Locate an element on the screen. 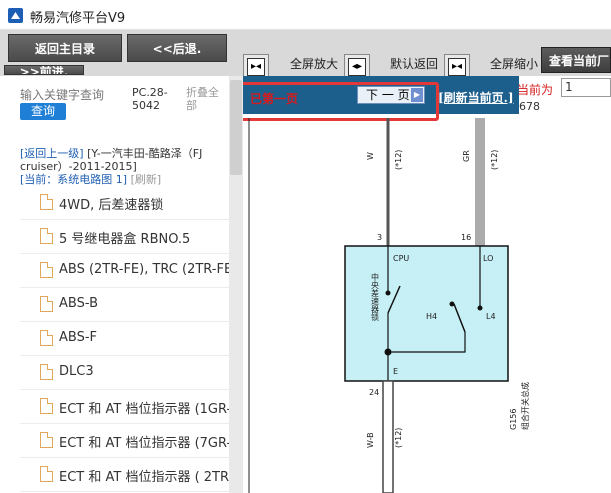 This screenshot has width=611, height=493. list-item: 4WD, 后差速器锁 is located at coordinates (124, 203).